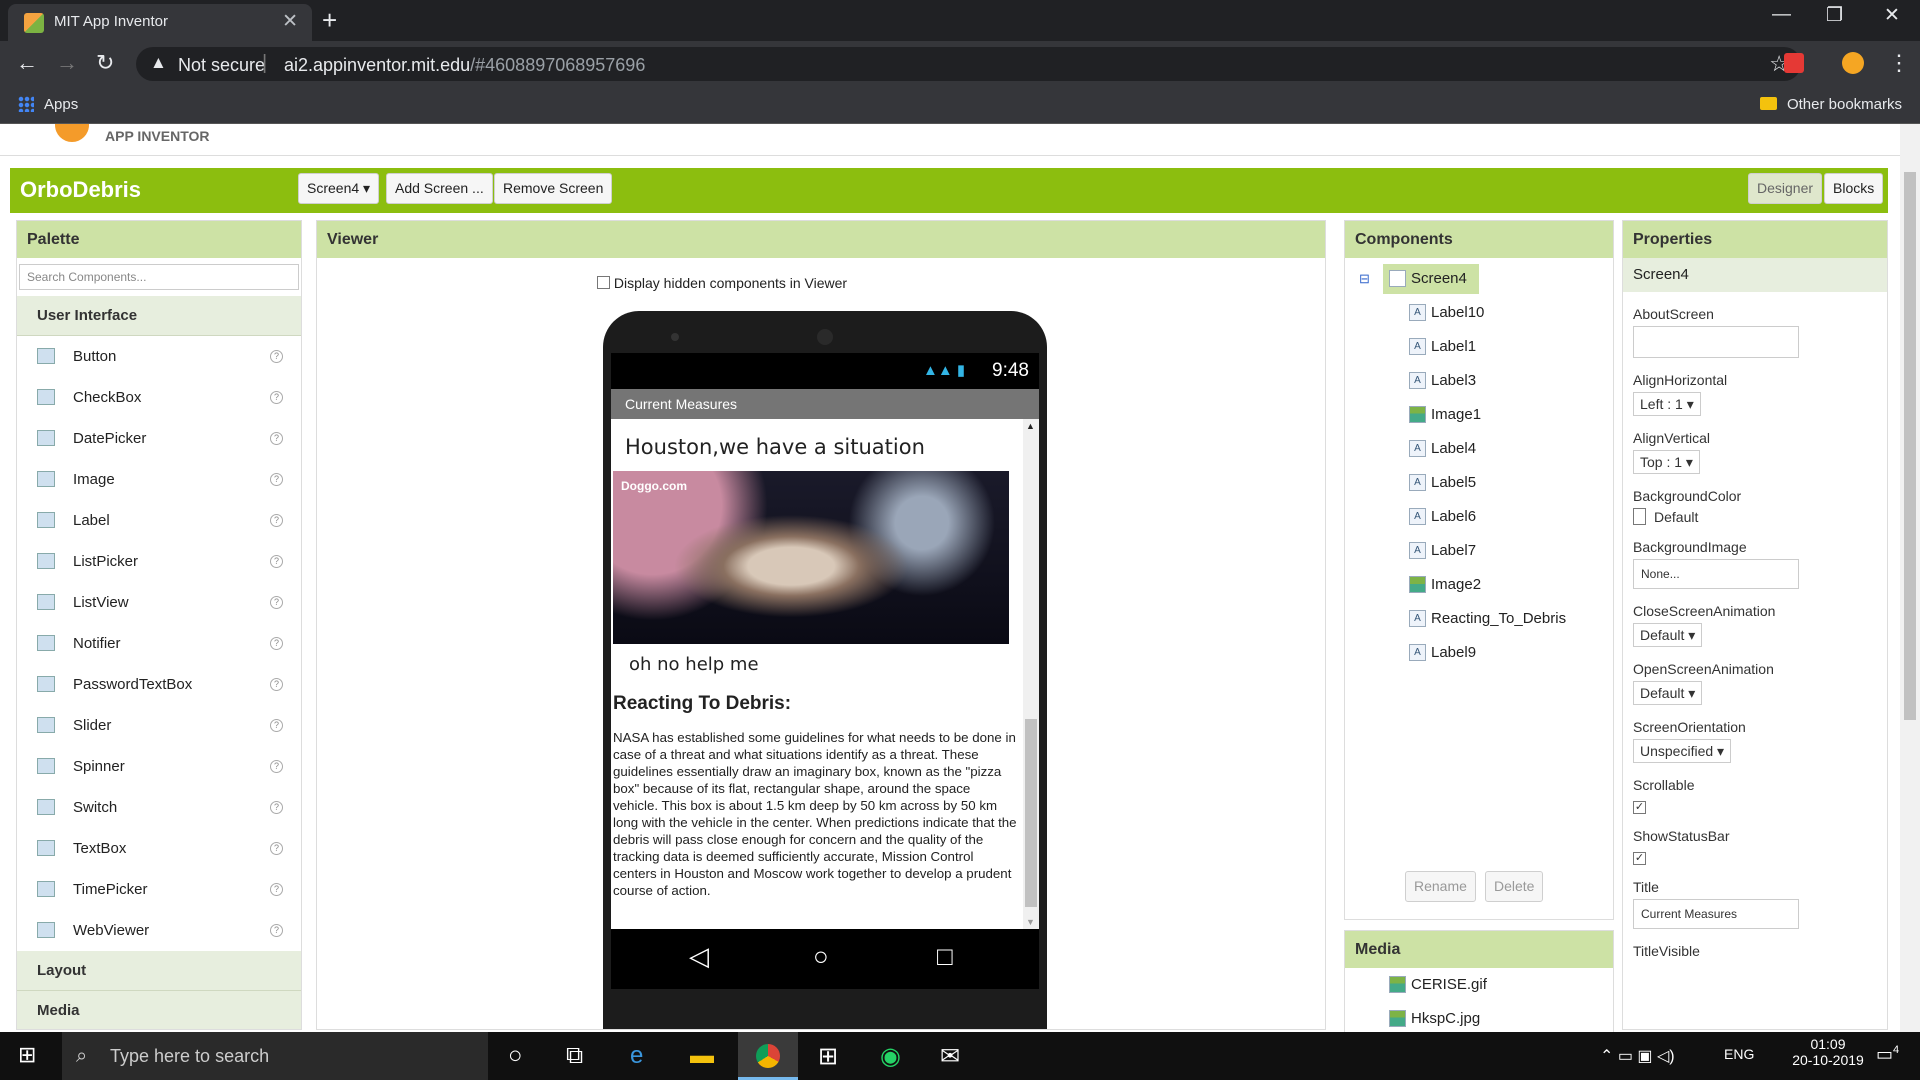 The image size is (1920, 1080). I want to click on nav-back-icon: ◁, so click(699, 956).